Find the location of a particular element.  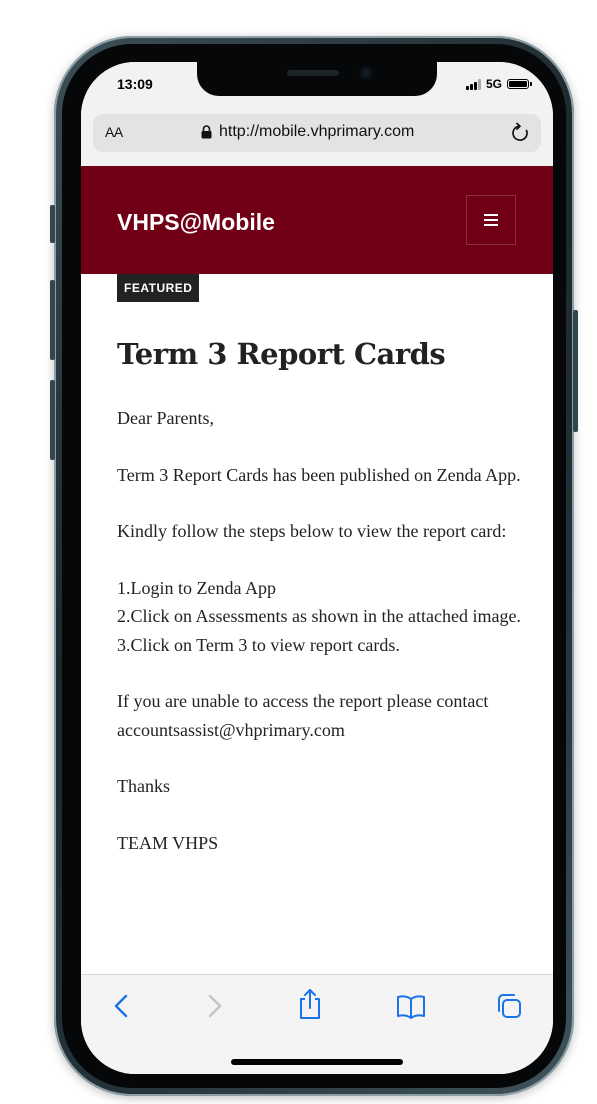

lock-icon is located at coordinates (206, 132).